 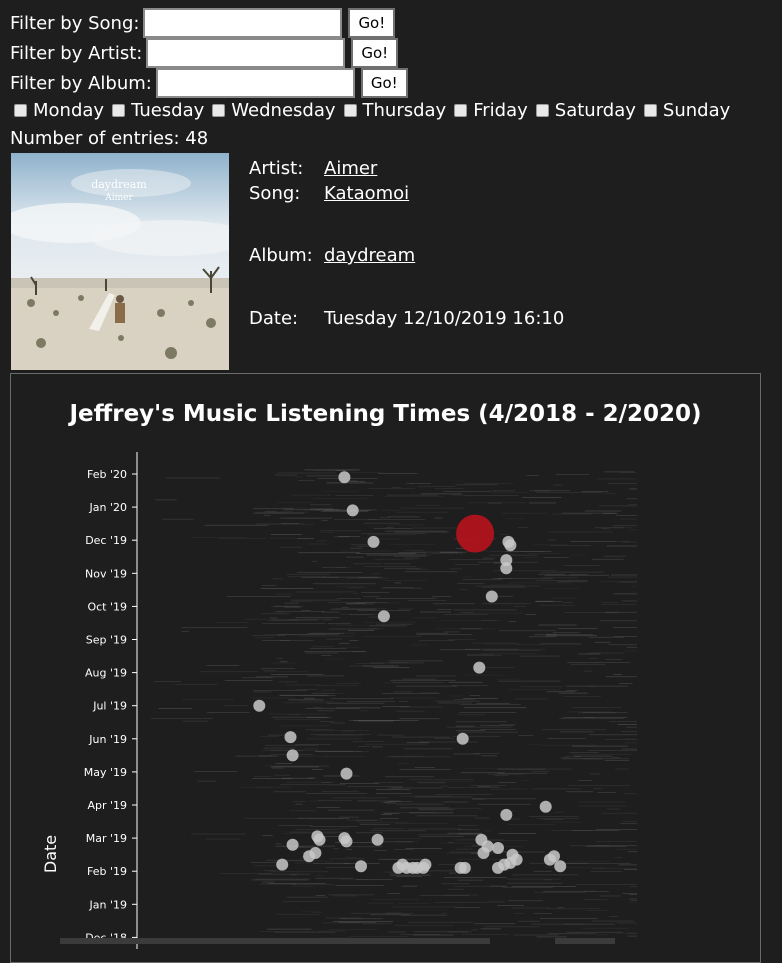 What do you see at coordinates (106, 573) in the screenshot?
I see `y-tick-label: Nov '19` at bounding box center [106, 573].